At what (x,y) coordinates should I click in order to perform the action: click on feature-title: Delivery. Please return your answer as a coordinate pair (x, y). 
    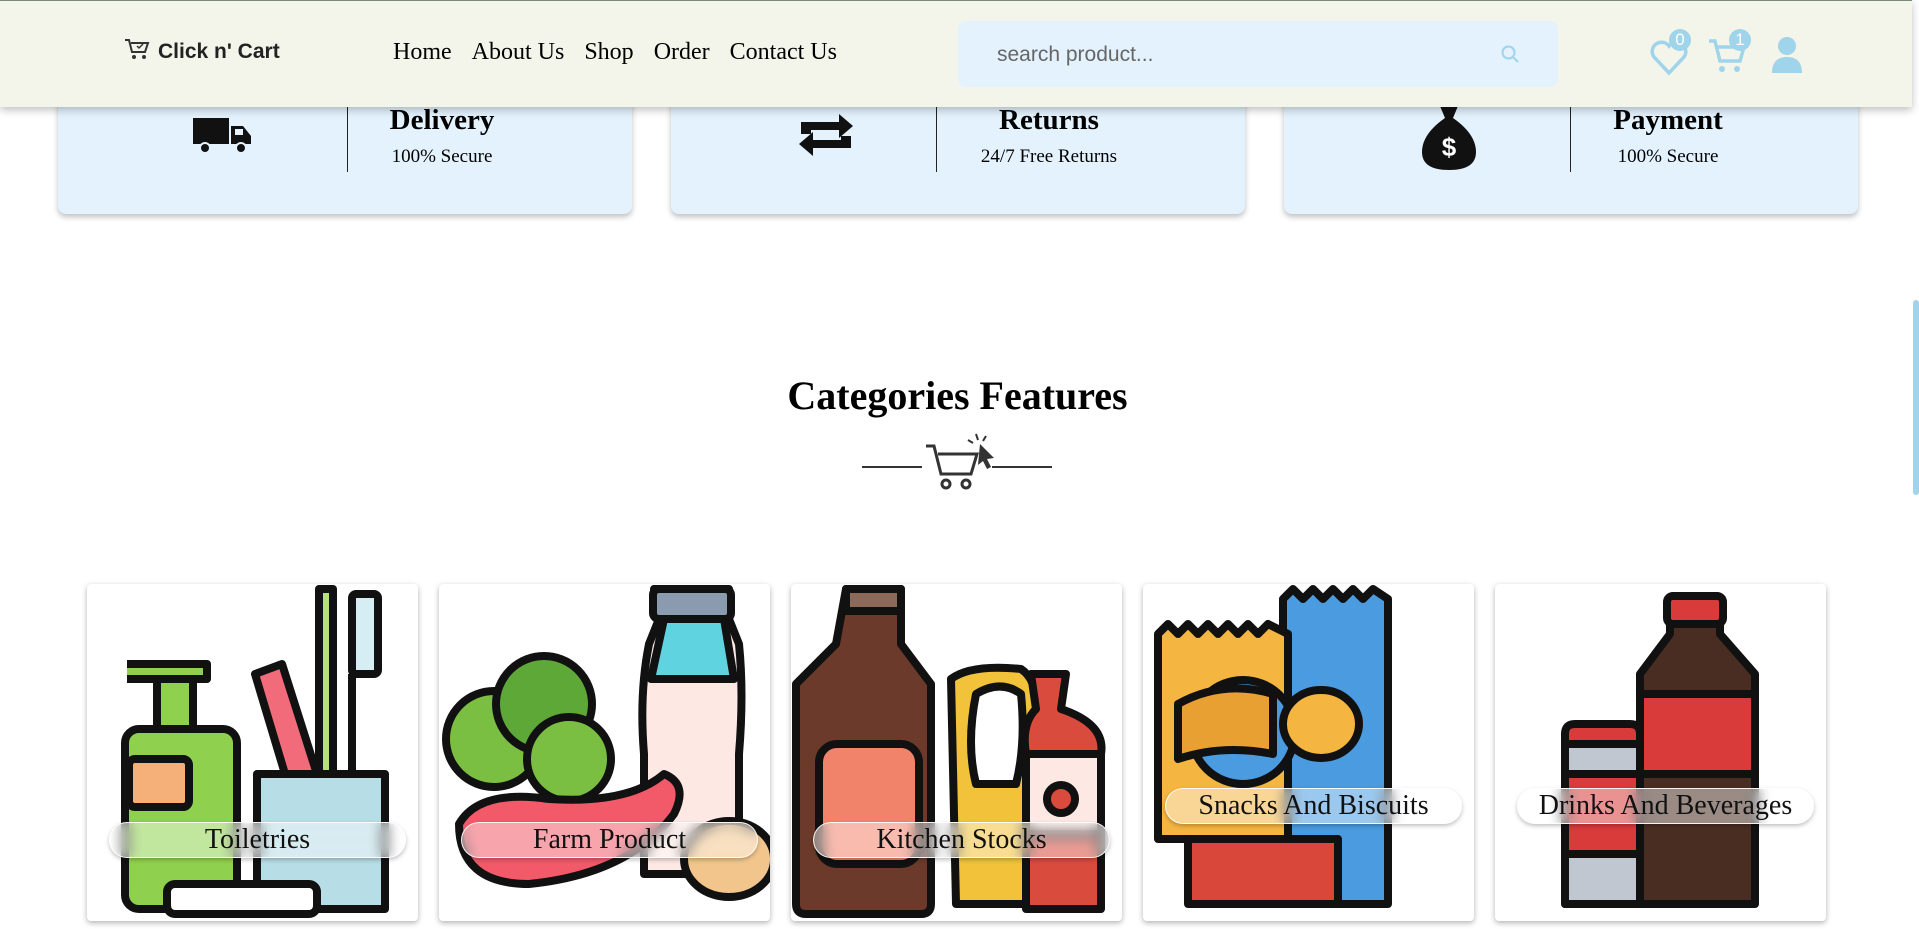
    Looking at the image, I should click on (442, 120).